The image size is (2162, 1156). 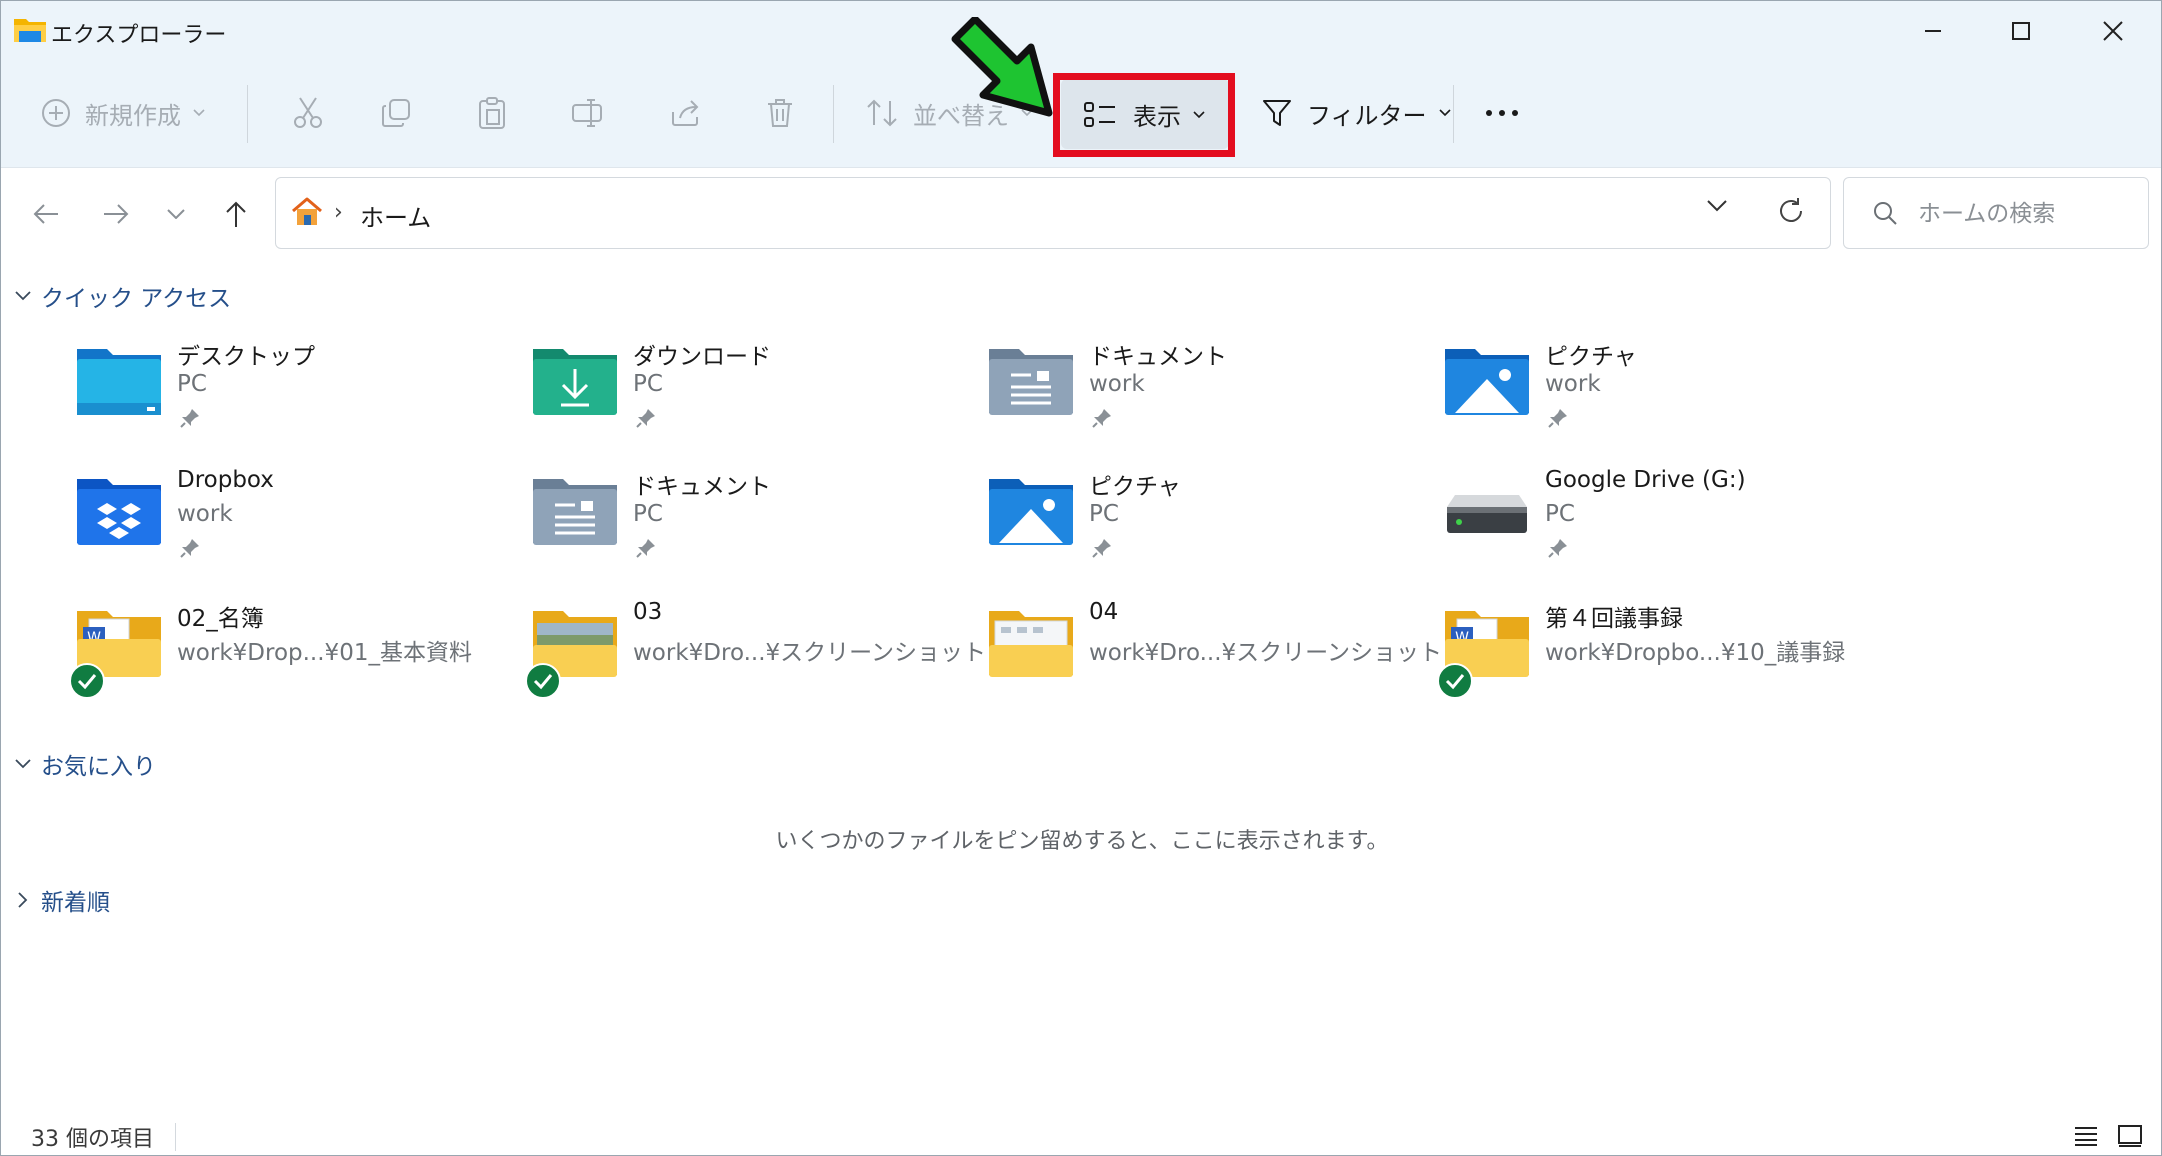 I want to click on quick-access-item: W 第４回議事録 work¥Dropbo...¥10_議事録, so click(x=1660, y=652).